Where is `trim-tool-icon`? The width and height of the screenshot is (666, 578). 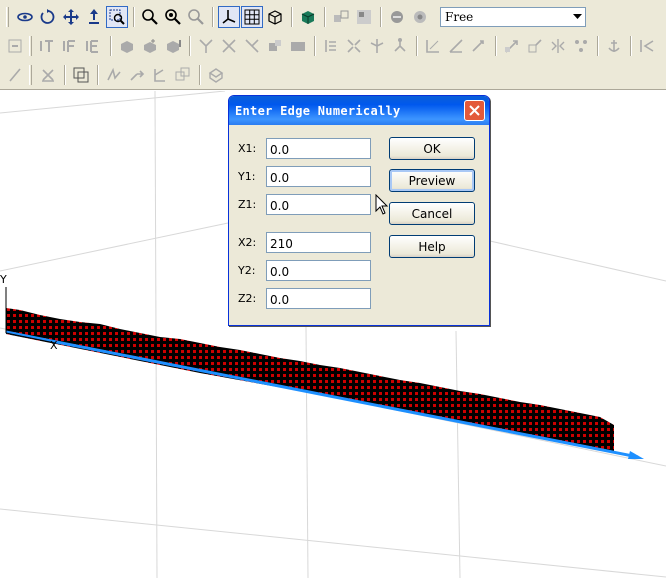
trim-tool-icon is located at coordinates (48, 75).